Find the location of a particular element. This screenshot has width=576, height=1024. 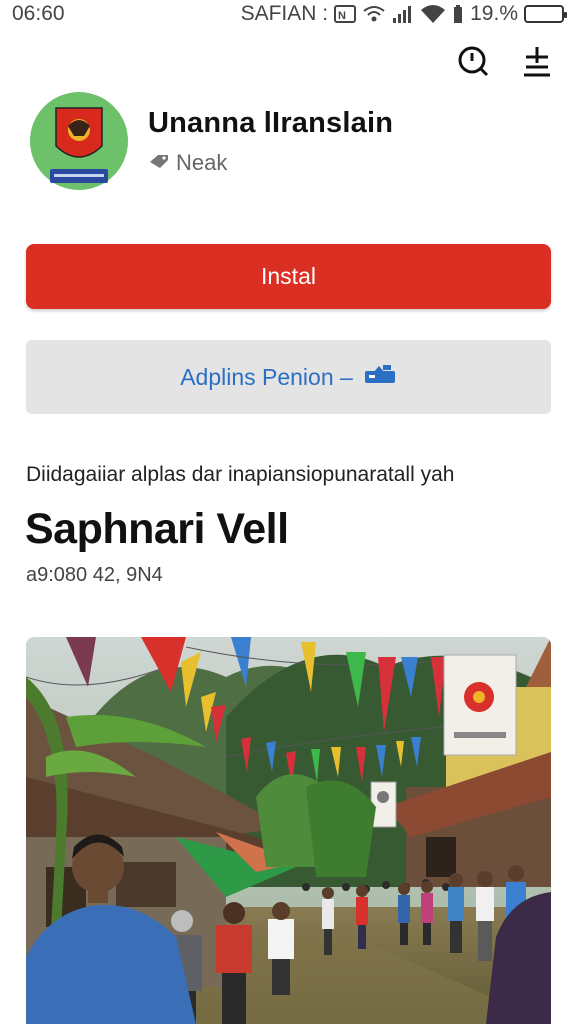

status-right: SAFIAN : N 19.% is located at coordinates (403, 14).